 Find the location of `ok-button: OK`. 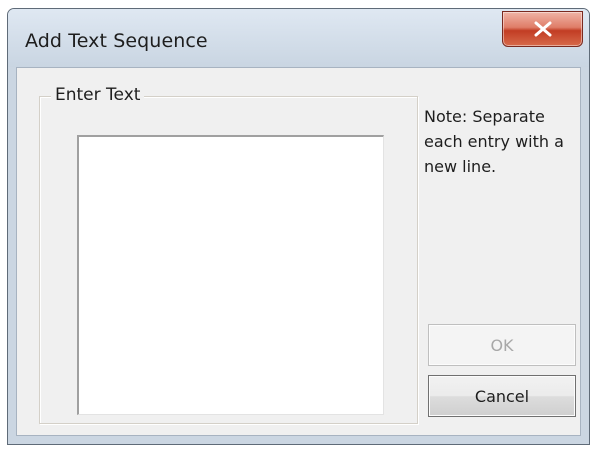

ok-button: OK is located at coordinates (502, 345).